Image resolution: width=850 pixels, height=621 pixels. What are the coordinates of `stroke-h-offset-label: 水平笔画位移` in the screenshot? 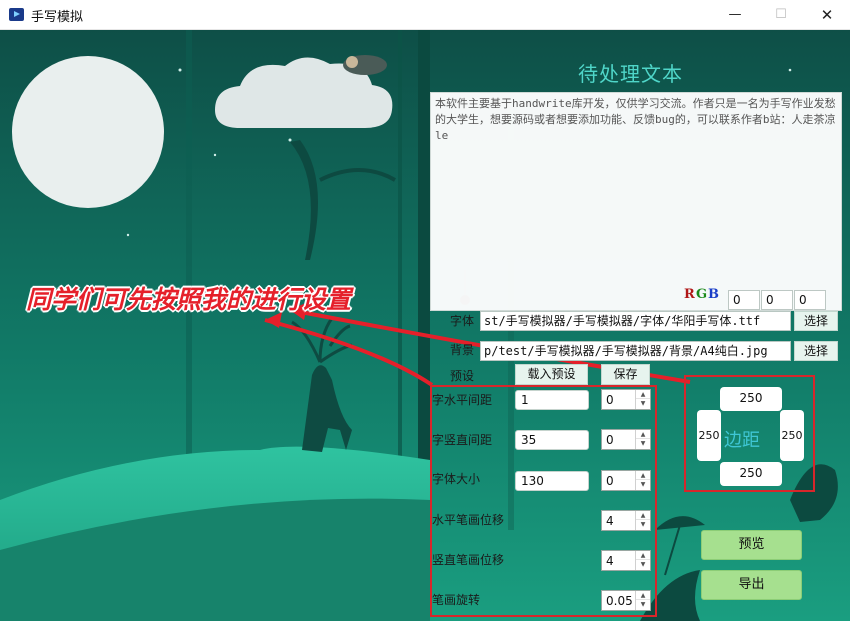 It's located at (468, 520).